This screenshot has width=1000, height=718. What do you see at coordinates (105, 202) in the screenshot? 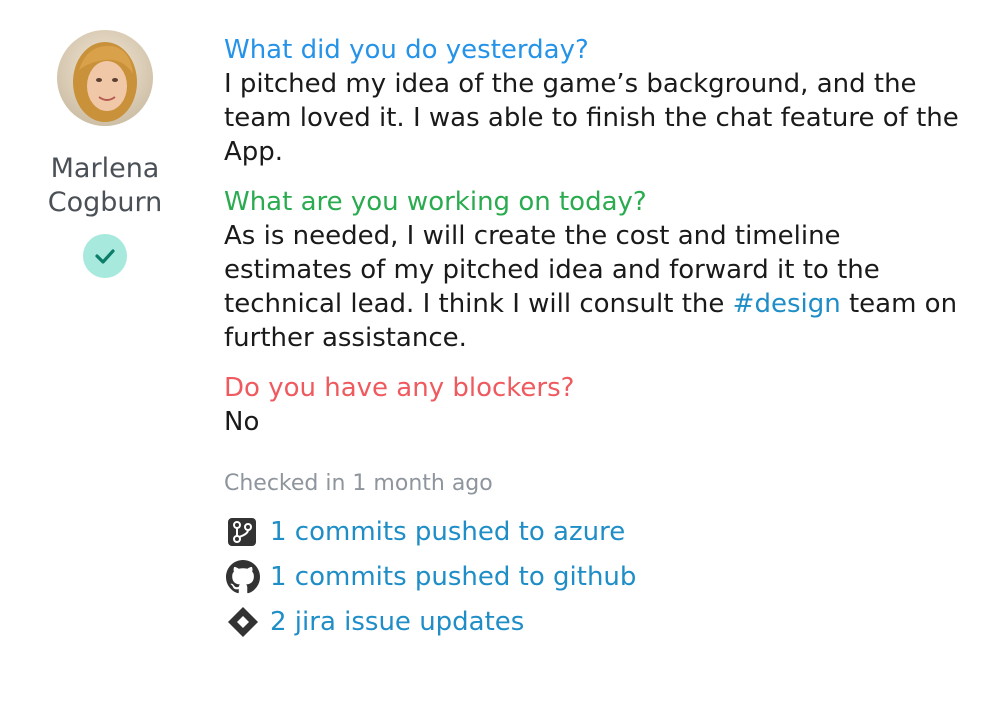
I see `user-last-name: Cogburn` at bounding box center [105, 202].